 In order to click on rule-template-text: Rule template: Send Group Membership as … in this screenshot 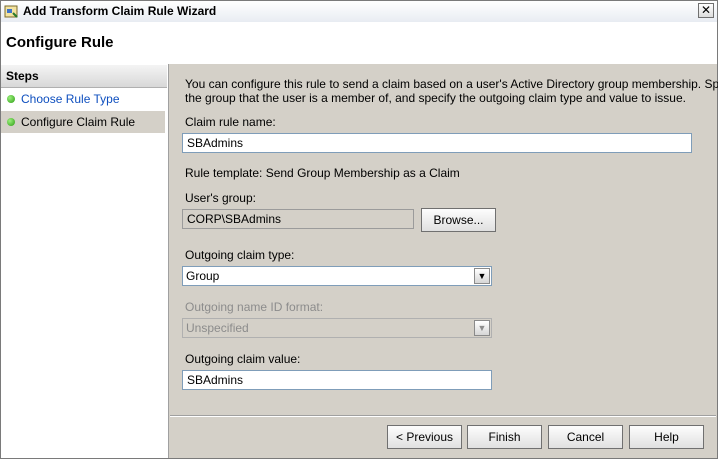, I will do `click(322, 173)`.